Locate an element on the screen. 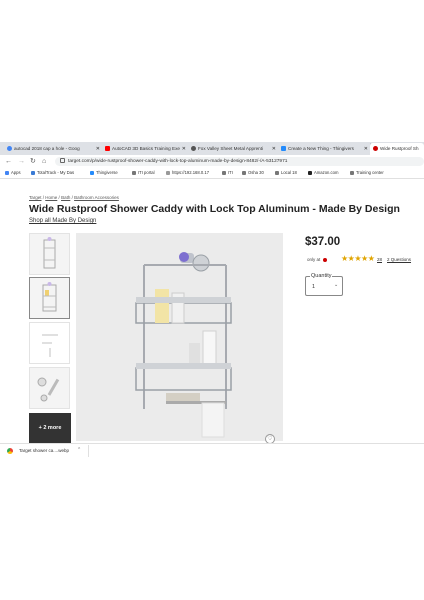  product-price: $37.00 is located at coordinates (323, 242).